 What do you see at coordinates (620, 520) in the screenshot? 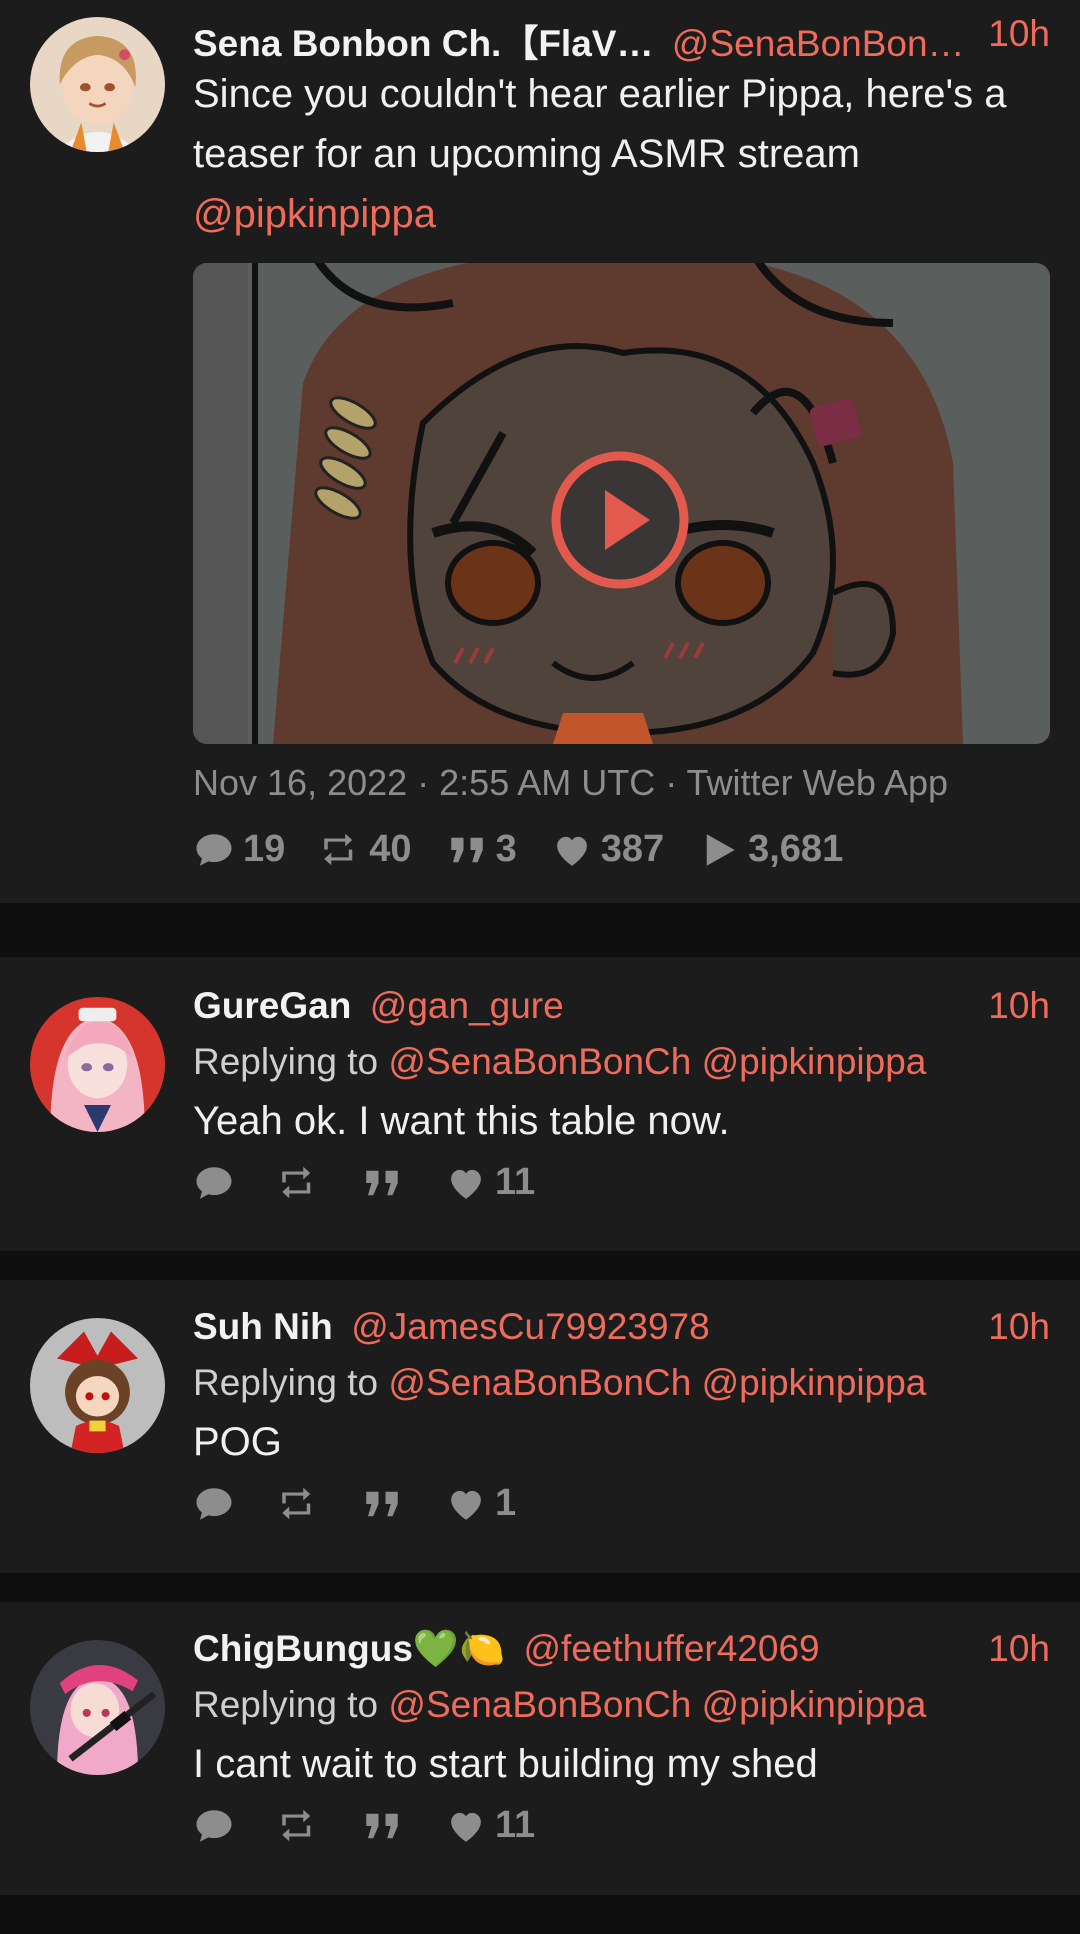
I see `play-icon` at bounding box center [620, 520].